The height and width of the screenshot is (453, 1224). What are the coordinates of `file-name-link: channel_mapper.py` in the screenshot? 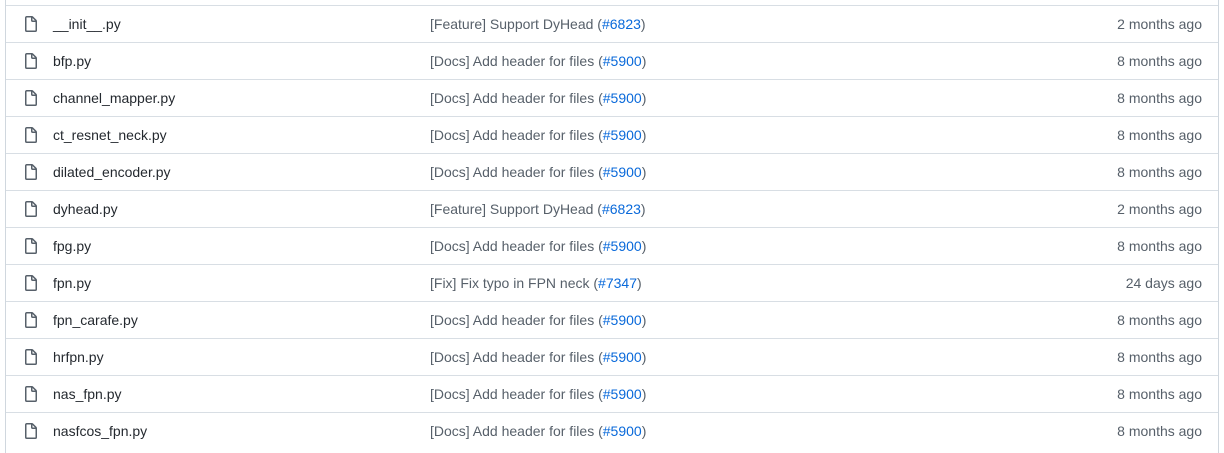 It's located at (114, 98).